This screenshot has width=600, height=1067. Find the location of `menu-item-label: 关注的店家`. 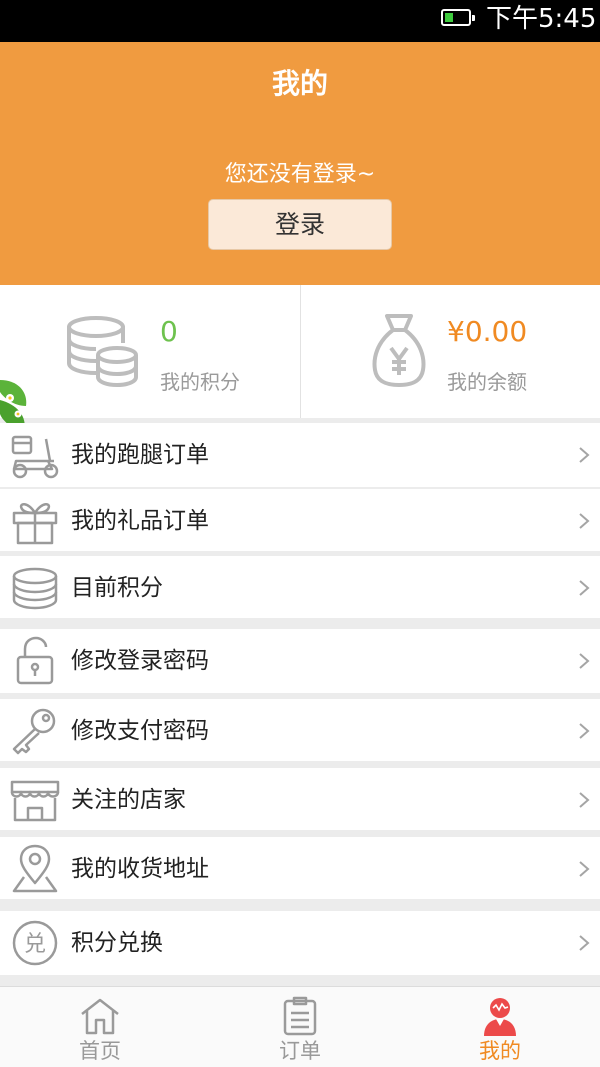

menu-item-label: 关注的店家 is located at coordinates (128, 800).